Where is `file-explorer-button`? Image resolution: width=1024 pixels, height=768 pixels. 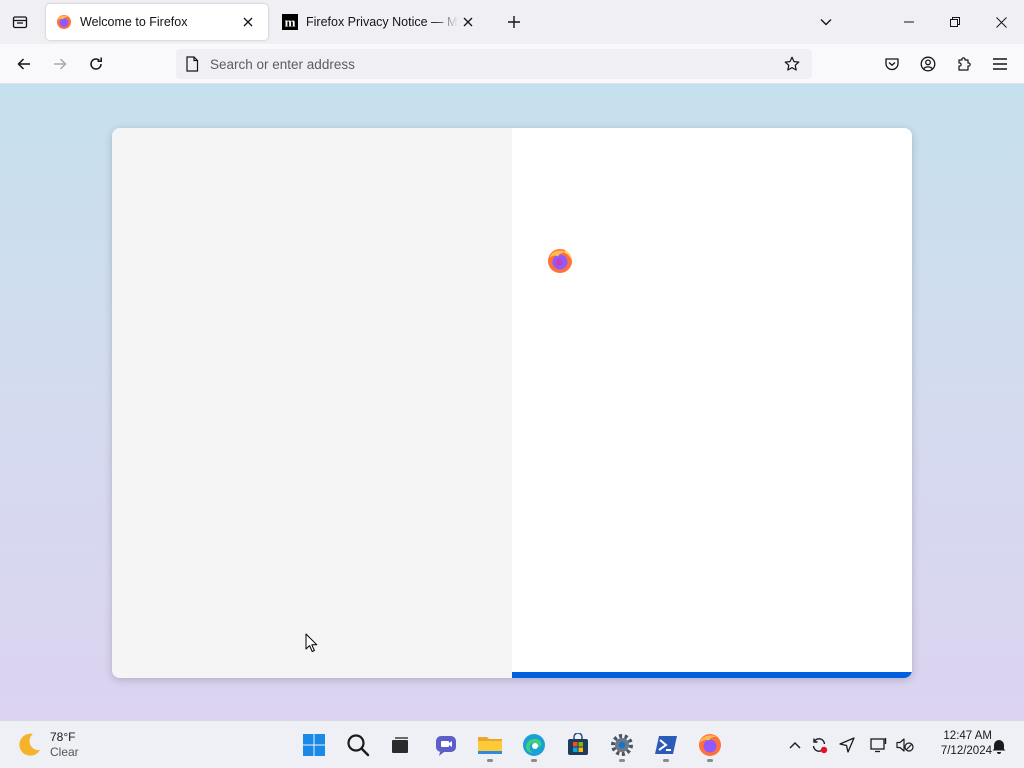
file-explorer-button is located at coordinates (490, 745).